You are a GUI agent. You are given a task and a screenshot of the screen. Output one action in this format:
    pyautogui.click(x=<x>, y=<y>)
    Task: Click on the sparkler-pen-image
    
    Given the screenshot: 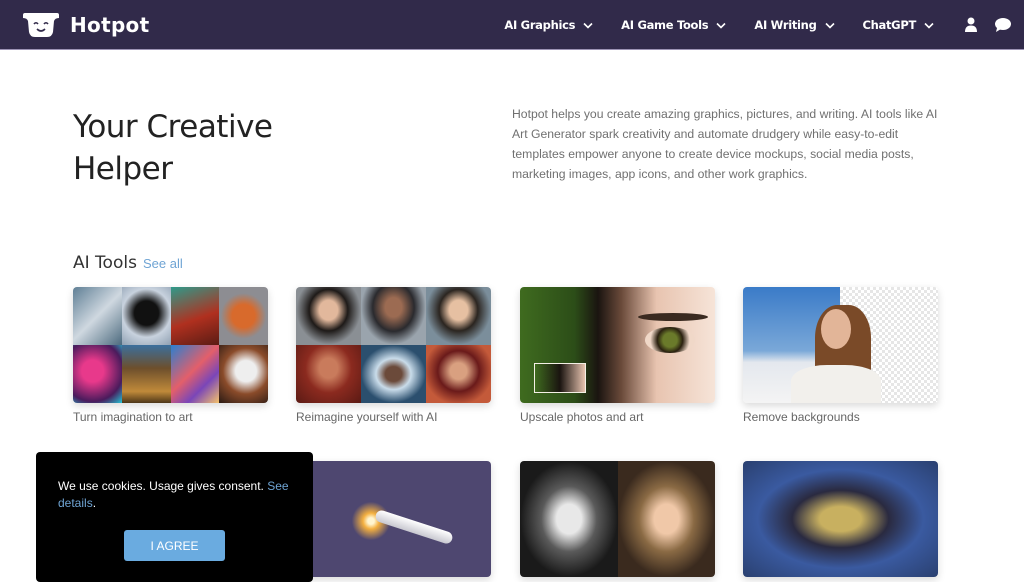 What is the action you would take?
    pyautogui.click(x=393, y=519)
    